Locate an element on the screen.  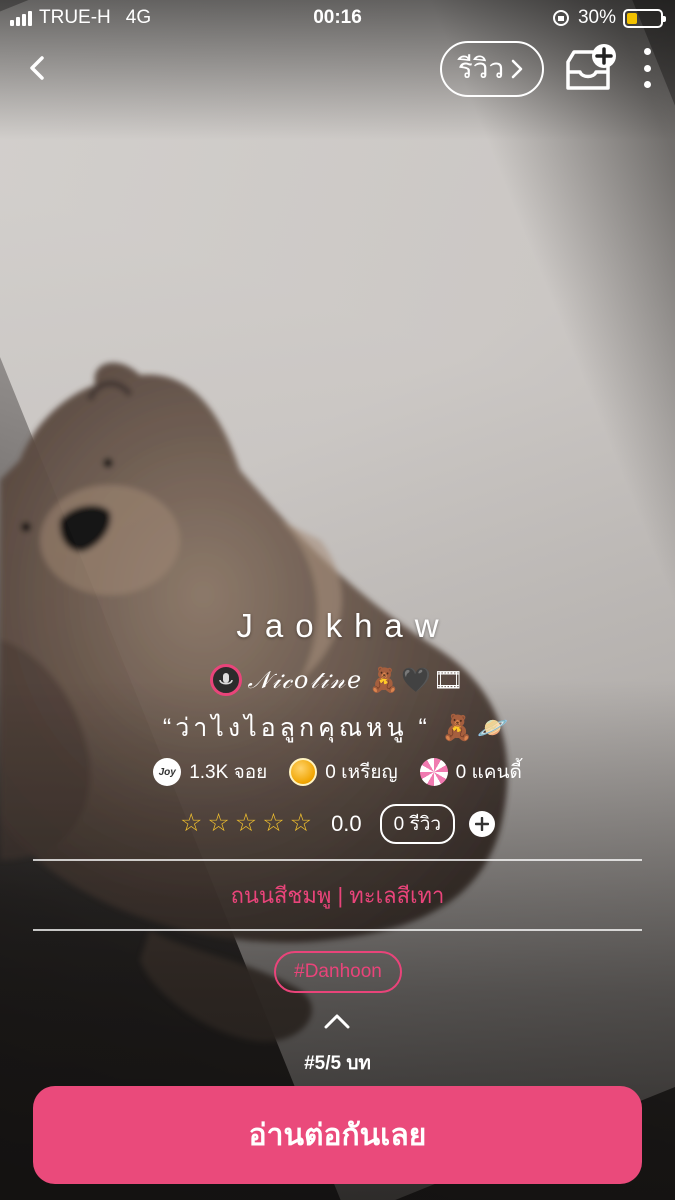
divider-bottom is located at coordinates (337, 930).